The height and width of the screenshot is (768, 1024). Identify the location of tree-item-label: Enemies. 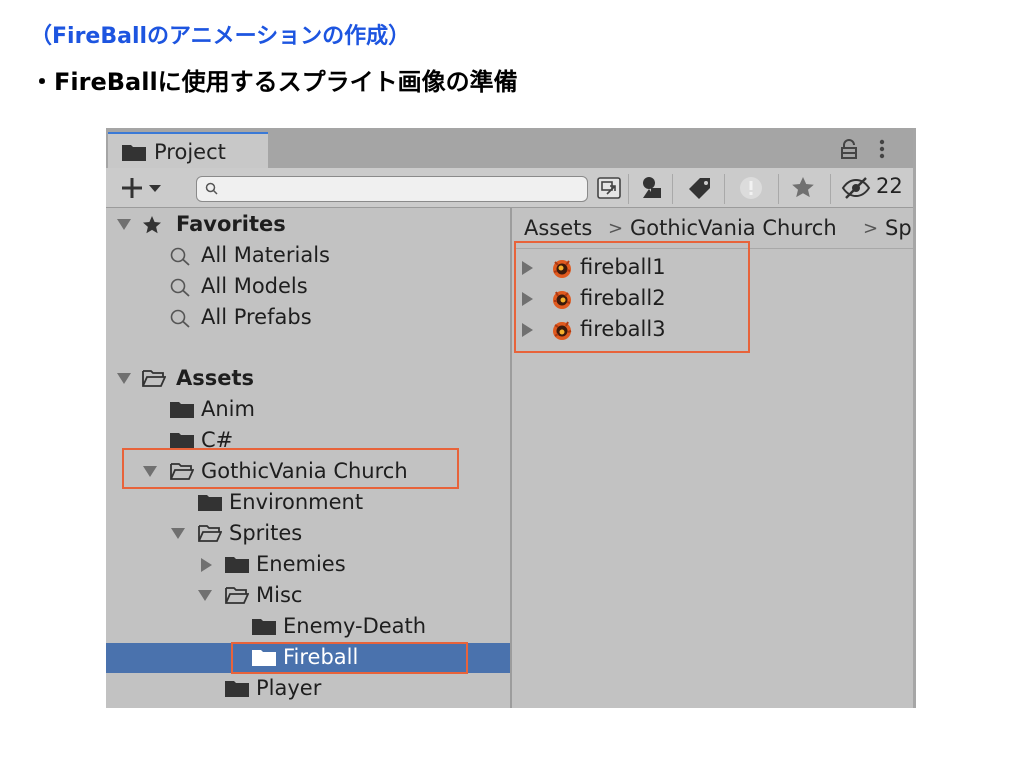
(301, 564).